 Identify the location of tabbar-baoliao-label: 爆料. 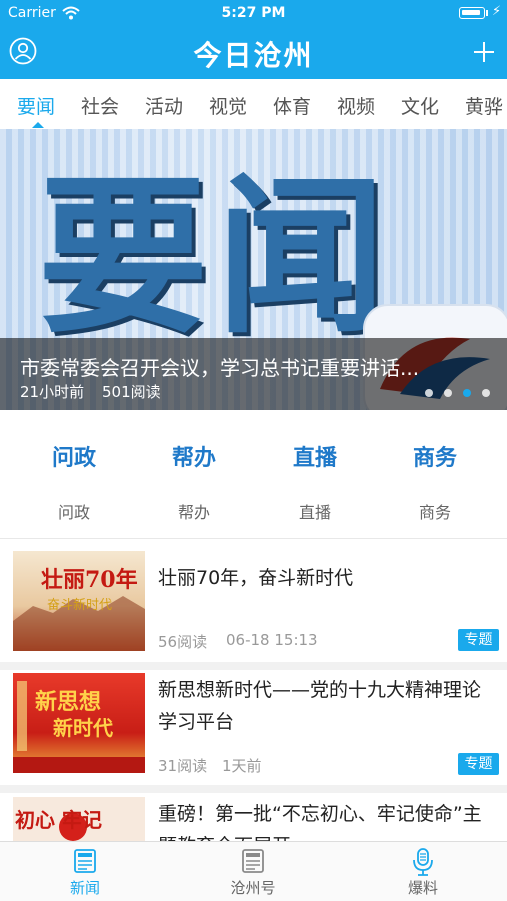
(423, 887).